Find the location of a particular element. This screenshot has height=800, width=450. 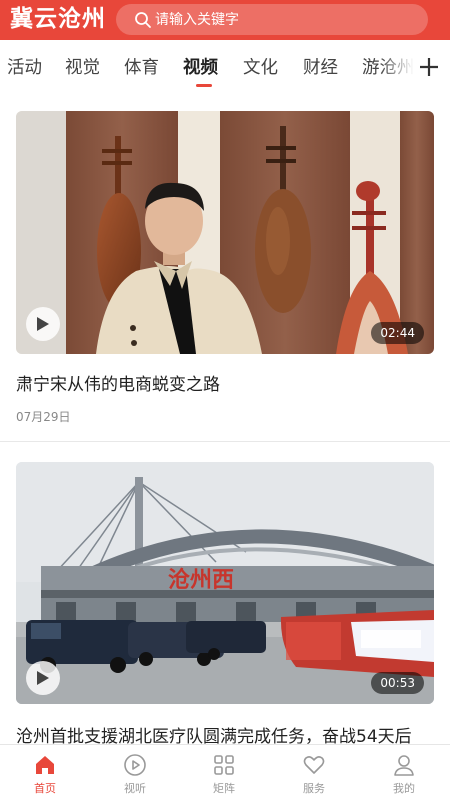

app-header: 冀云沧州 is located at coordinates (225, 20).